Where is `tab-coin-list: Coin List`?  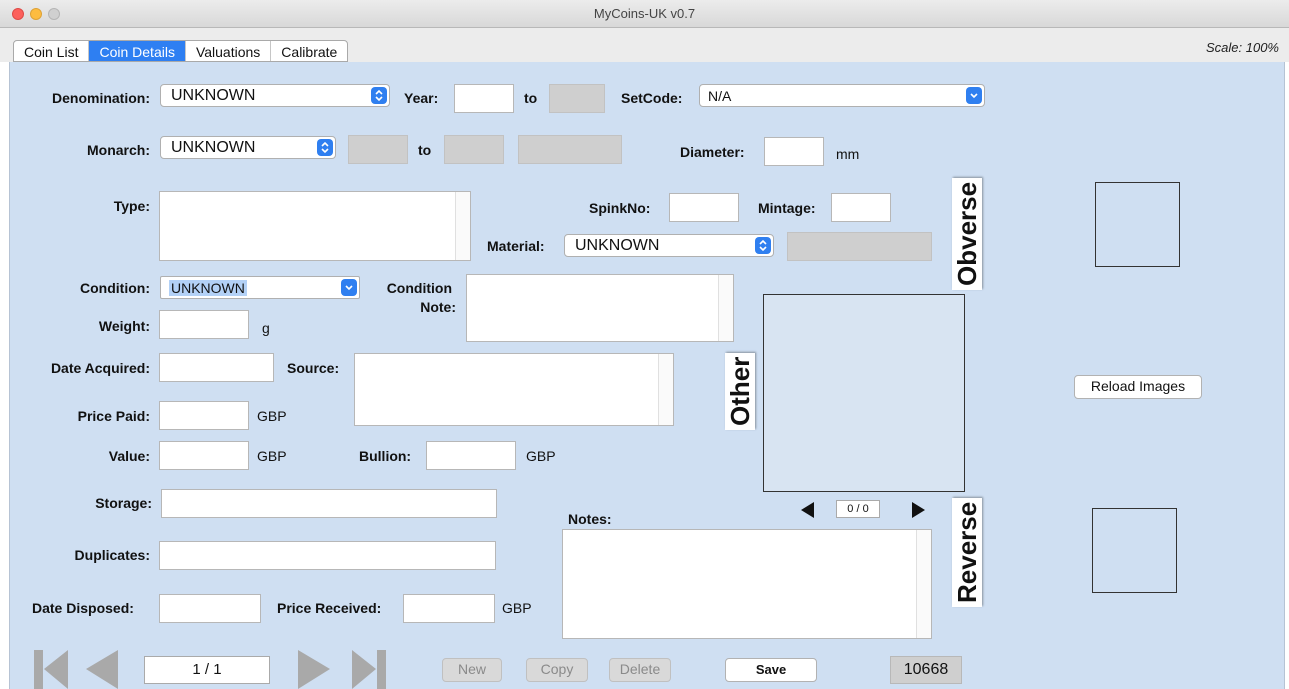
tab-coin-list: Coin List is located at coordinates (52, 51).